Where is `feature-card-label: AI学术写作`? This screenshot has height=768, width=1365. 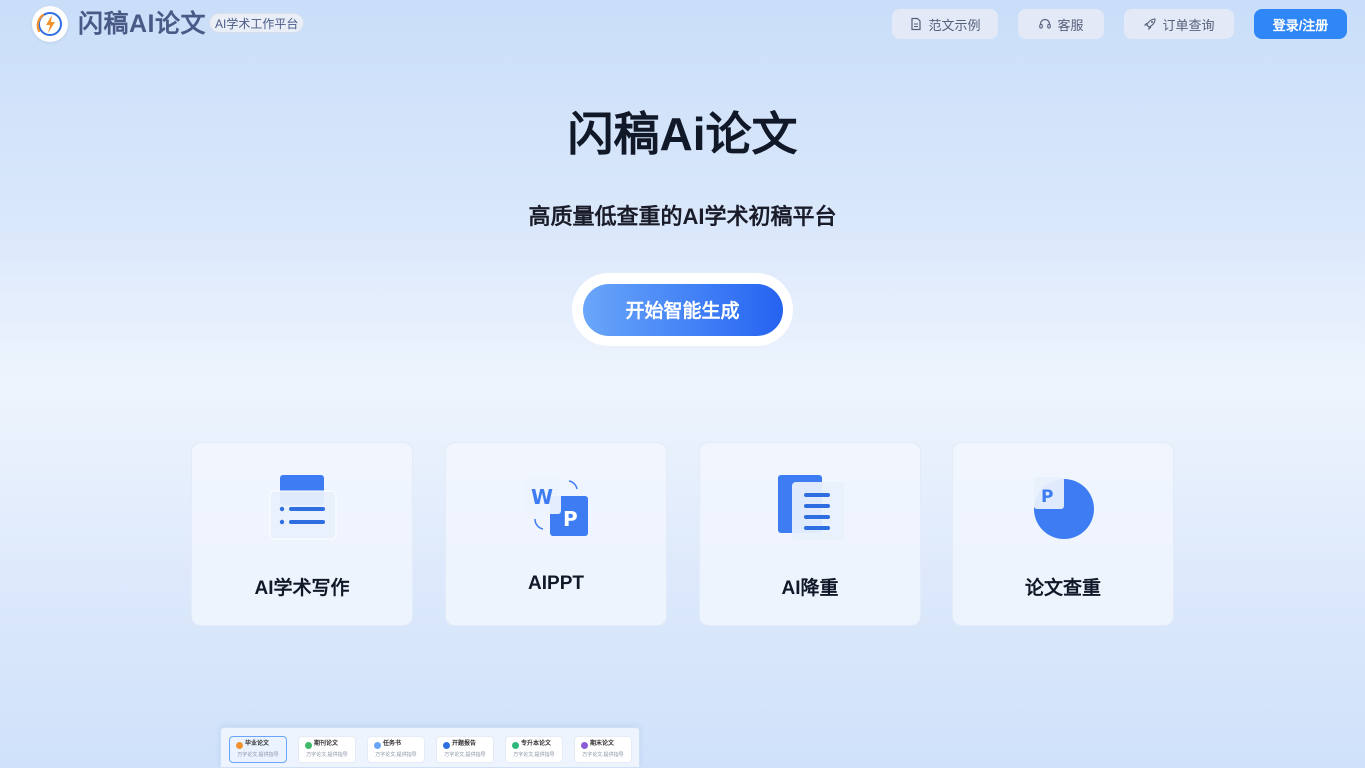
feature-card-label: AI学术写作 is located at coordinates (302, 588).